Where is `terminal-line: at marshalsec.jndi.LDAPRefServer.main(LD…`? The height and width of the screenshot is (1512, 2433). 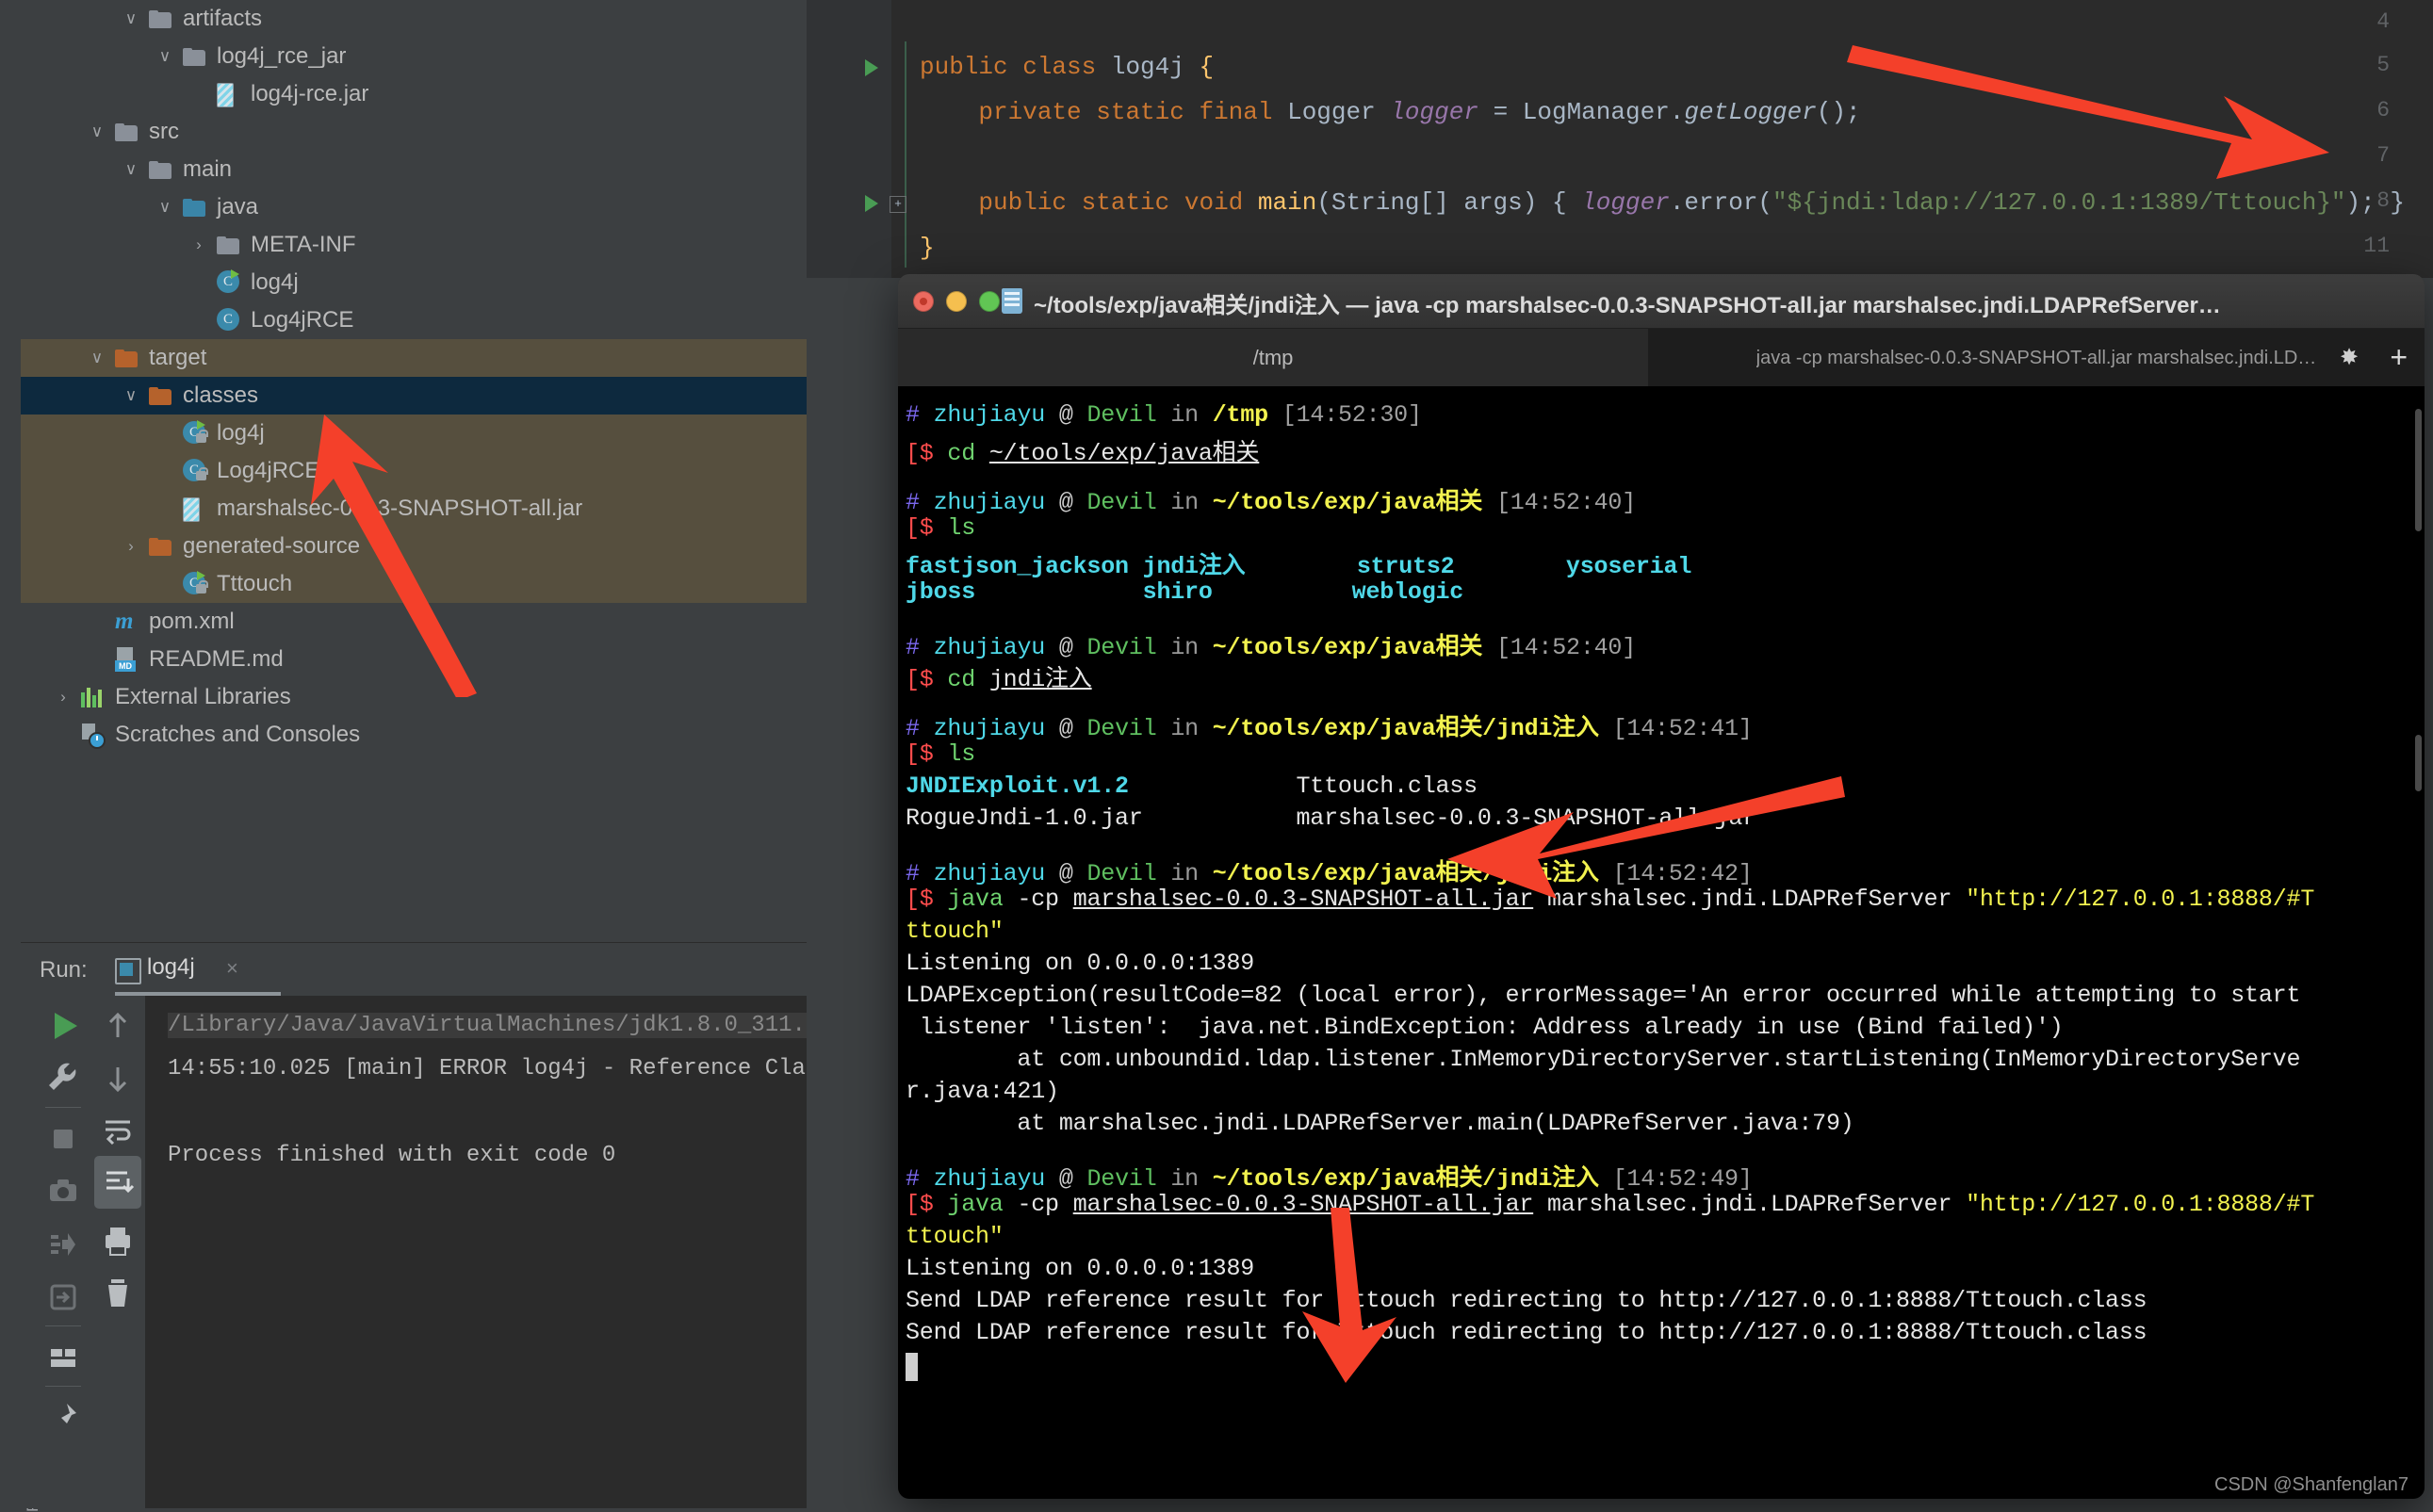 terminal-line: at marshalsec.jndi.LDAPRefServer.main(LD… is located at coordinates (1380, 1123).